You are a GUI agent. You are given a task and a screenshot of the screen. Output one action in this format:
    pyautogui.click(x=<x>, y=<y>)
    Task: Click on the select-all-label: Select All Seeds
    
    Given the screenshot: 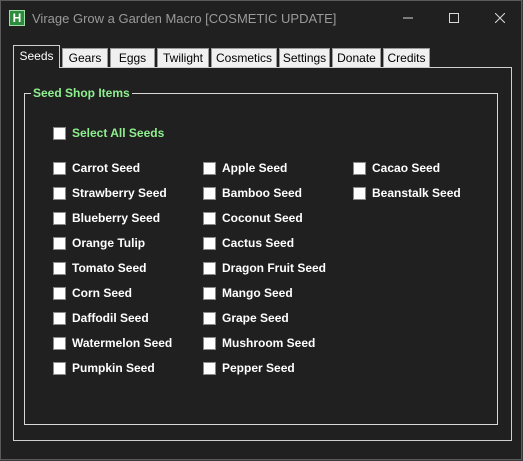 What is the action you would take?
    pyautogui.click(x=118, y=133)
    